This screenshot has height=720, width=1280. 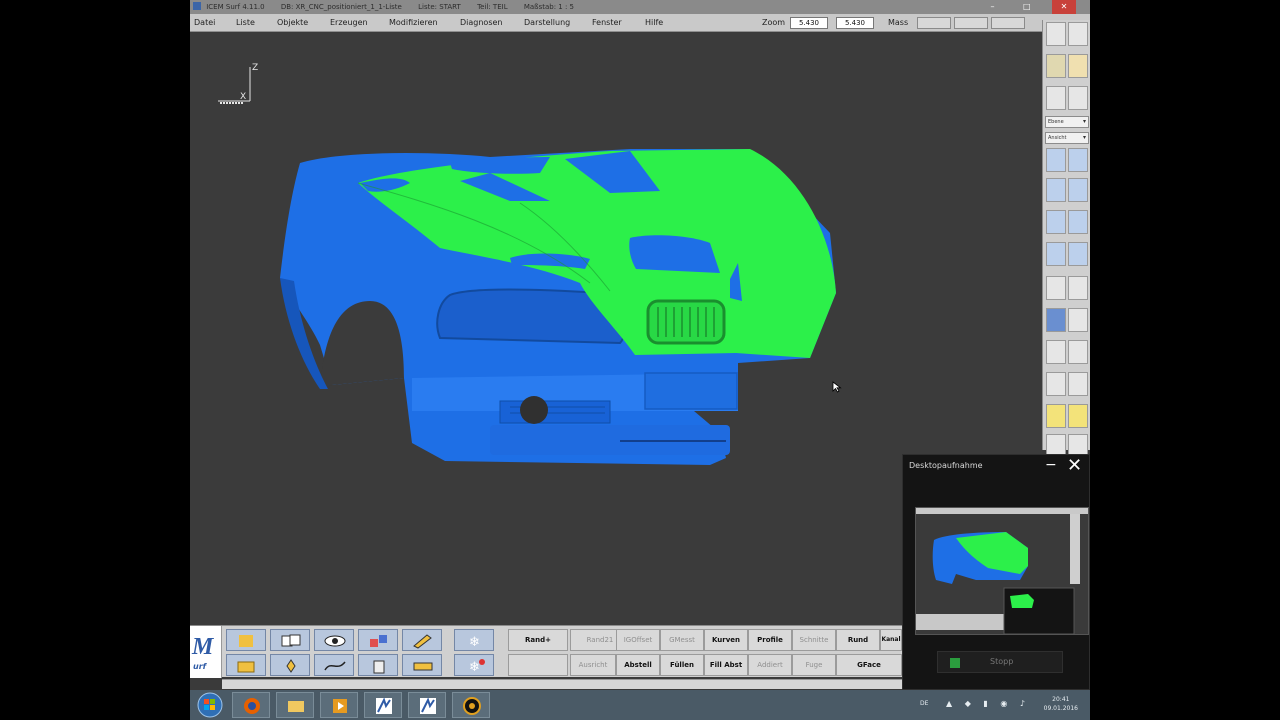 What do you see at coordinates (770, 640) in the screenshot?
I see `cmd-profile-button: Profile` at bounding box center [770, 640].